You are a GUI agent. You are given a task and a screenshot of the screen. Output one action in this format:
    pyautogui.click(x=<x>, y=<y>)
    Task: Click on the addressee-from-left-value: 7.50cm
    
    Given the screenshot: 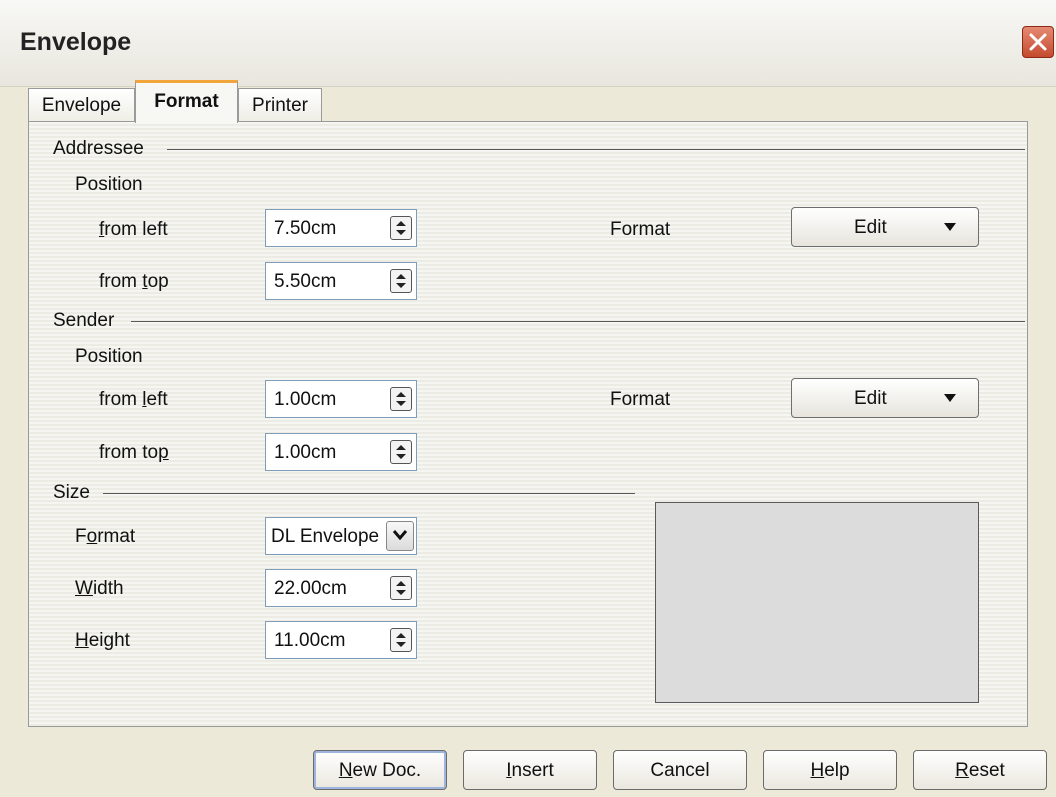 What is the action you would take?
    pyautogui.click(x=305, y=228)
    